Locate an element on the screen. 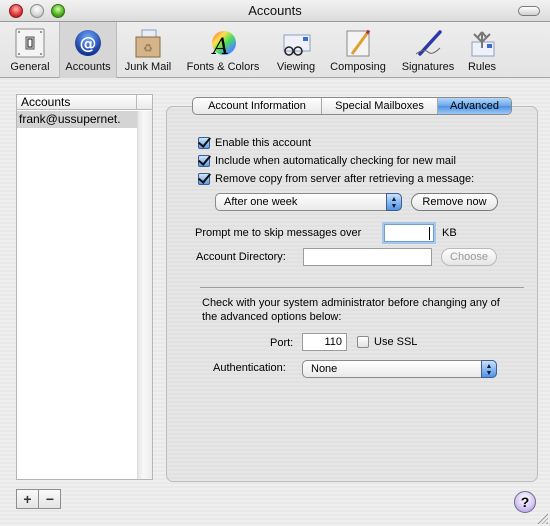 This screenshot has height=526, width=550. toolbar-toggle-button is located at coordinates (529, 11).